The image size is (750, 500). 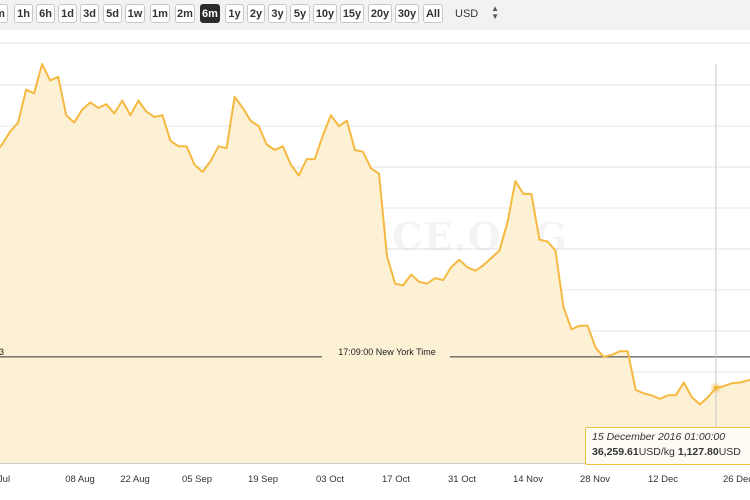 I want to click on x-tick-label: 12 Dec, so click(x=663, y=479).